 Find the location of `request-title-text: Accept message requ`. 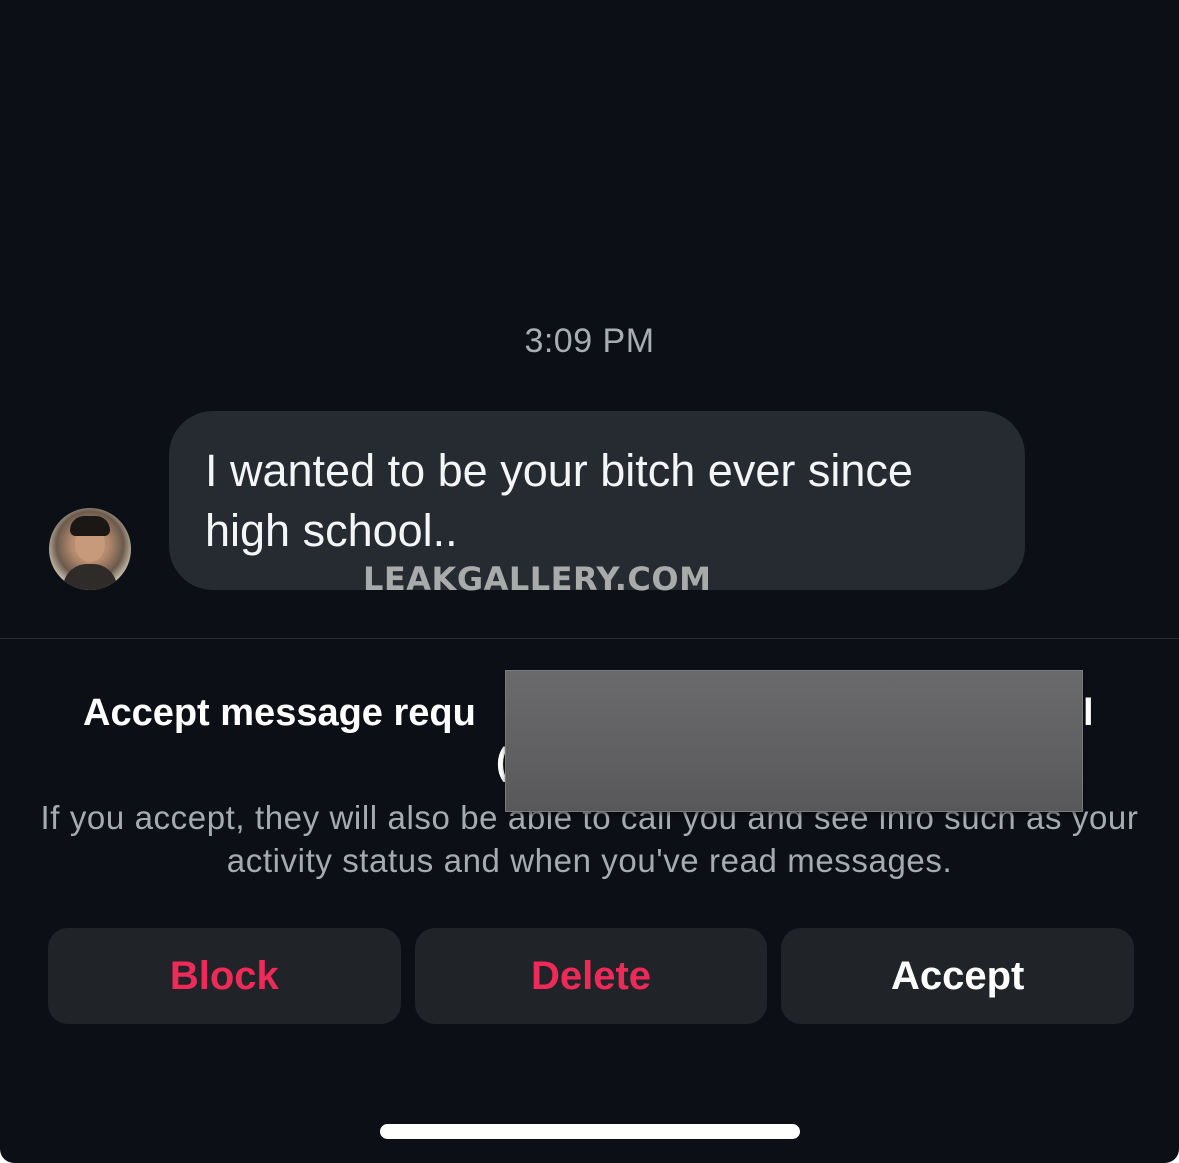

request-title-text: Accept message requ is located at coordinates (279, 713).